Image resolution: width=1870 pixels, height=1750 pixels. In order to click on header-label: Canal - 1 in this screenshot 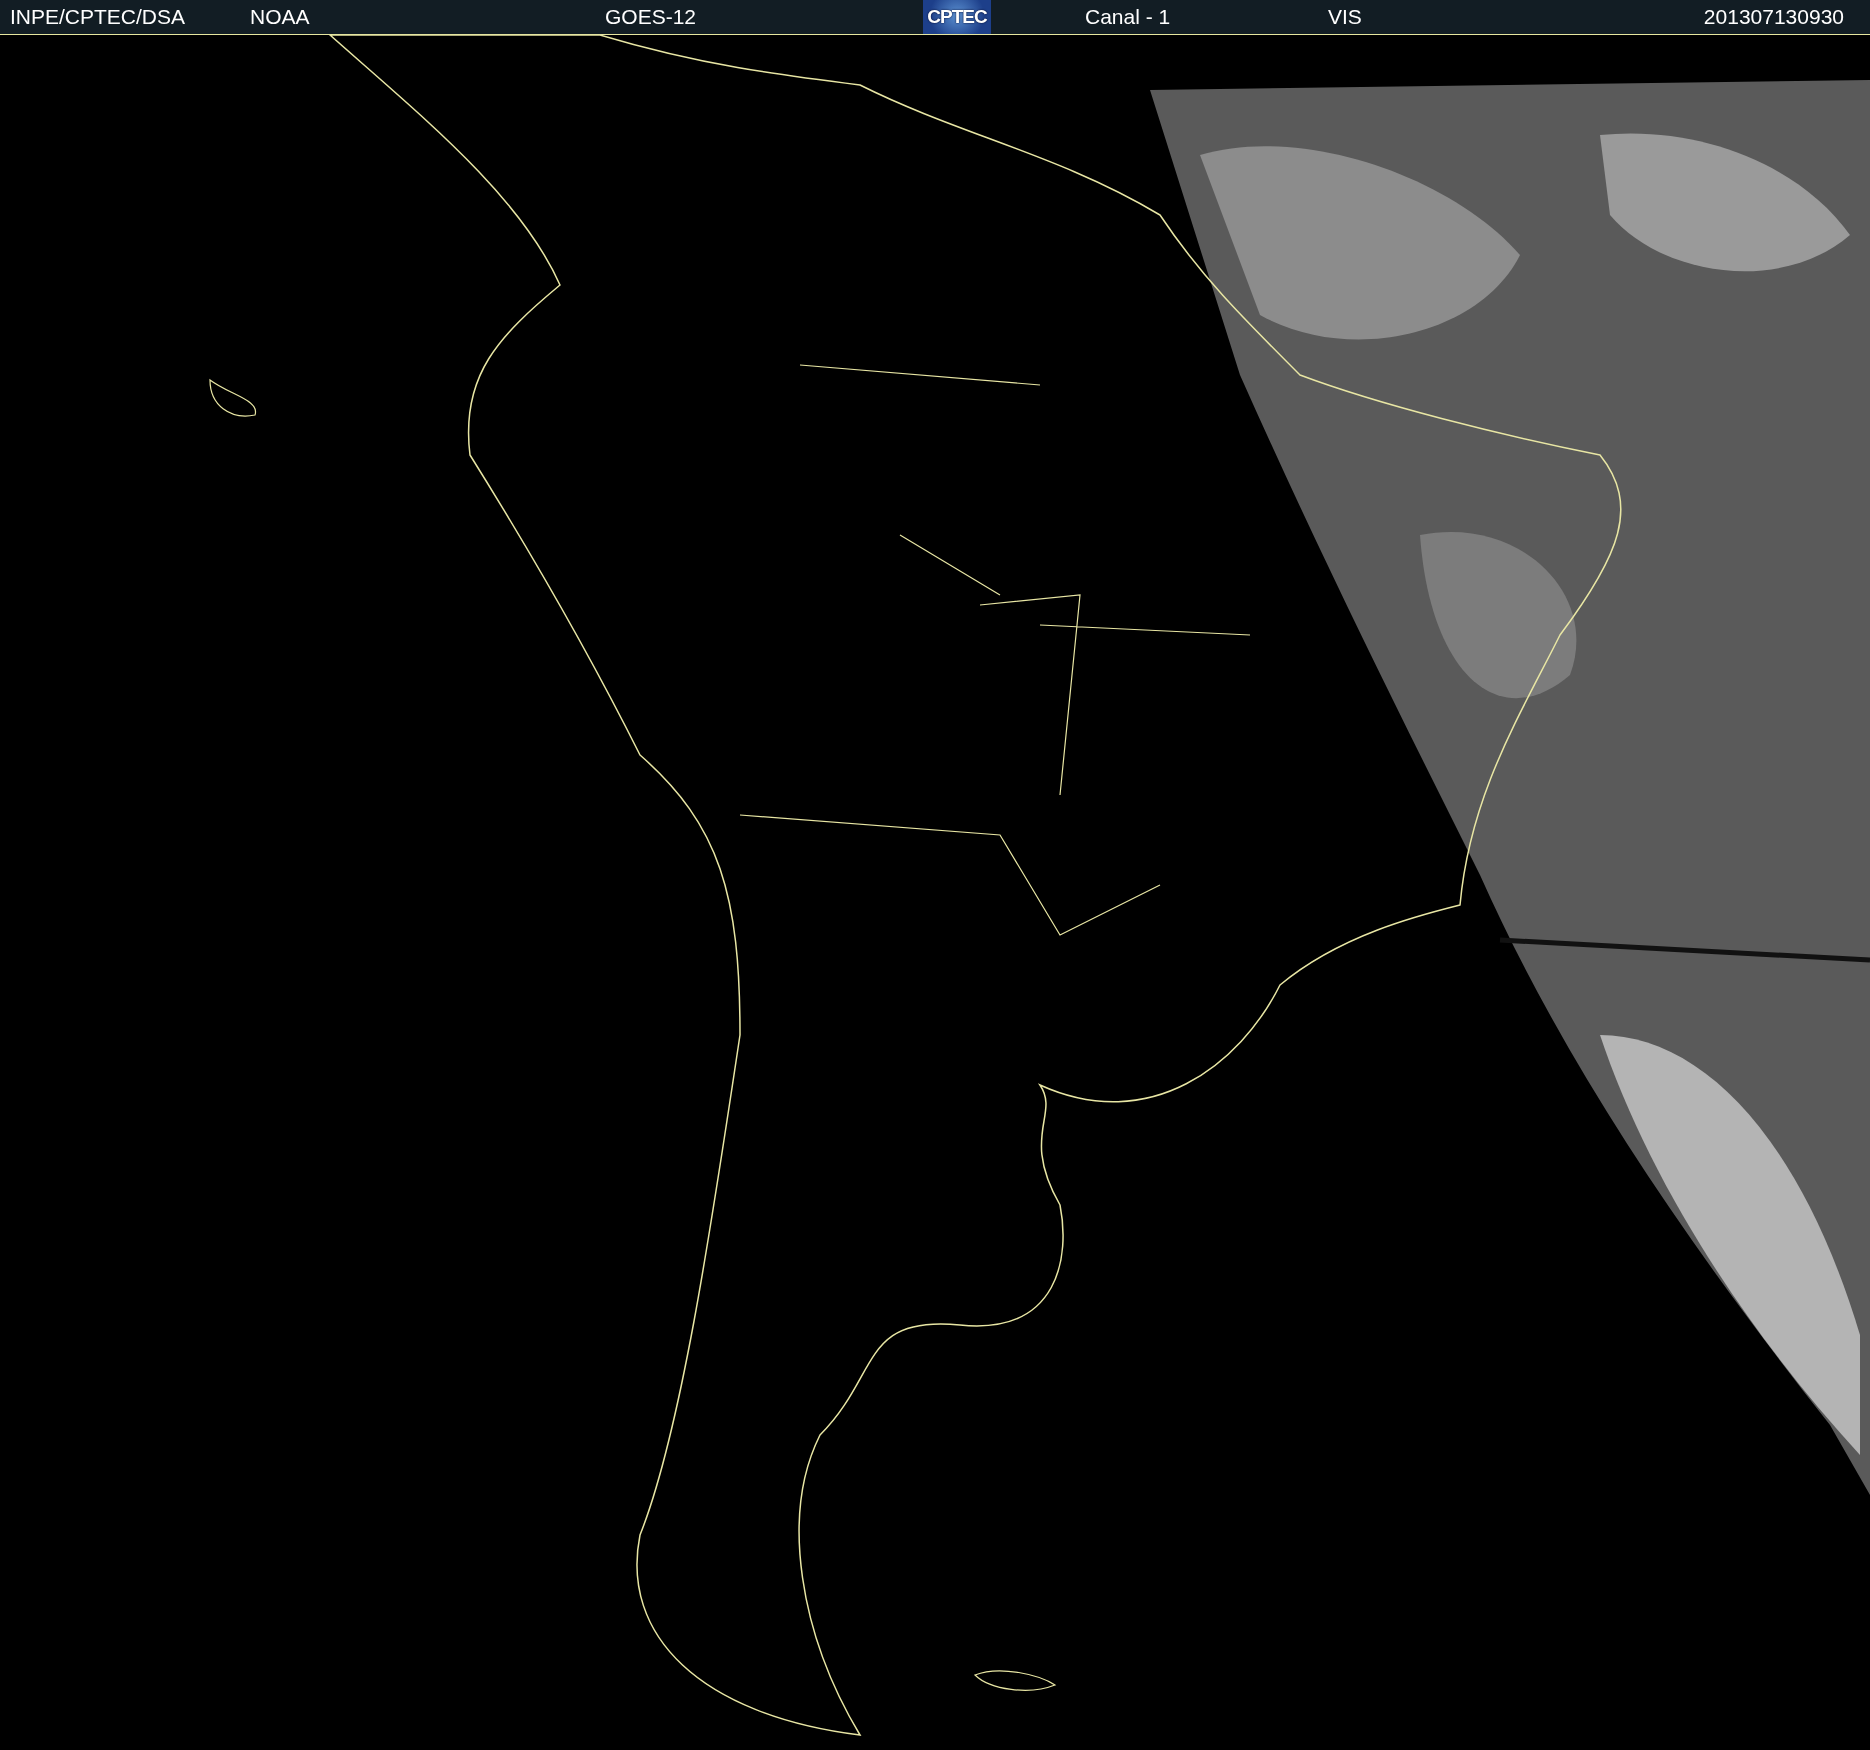, I will do `click(1128, 17)`.